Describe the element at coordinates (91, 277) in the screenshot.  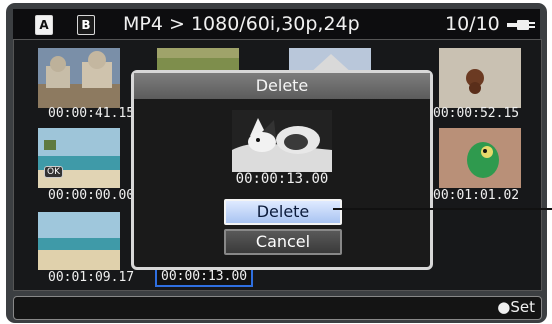
I see `thumbnail-timecode: 00:01:09.17` at that location.